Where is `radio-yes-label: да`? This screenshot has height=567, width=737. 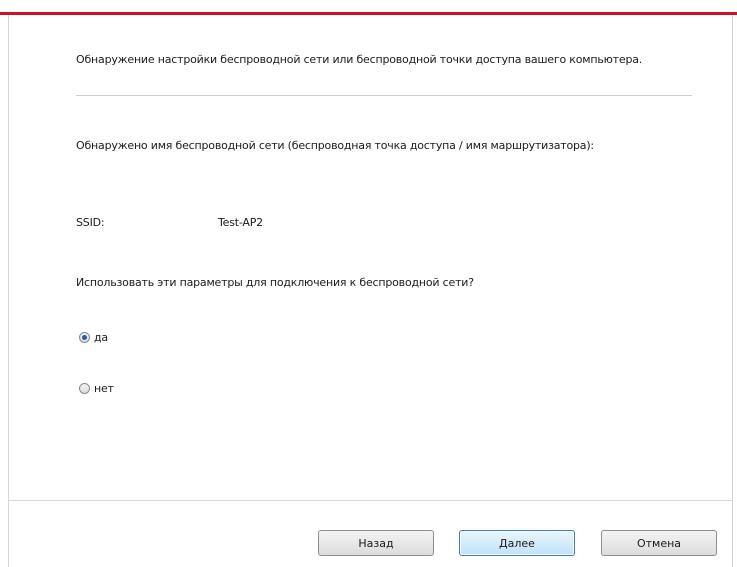
radio-yes-label: да is located at coordinates (101, 337).